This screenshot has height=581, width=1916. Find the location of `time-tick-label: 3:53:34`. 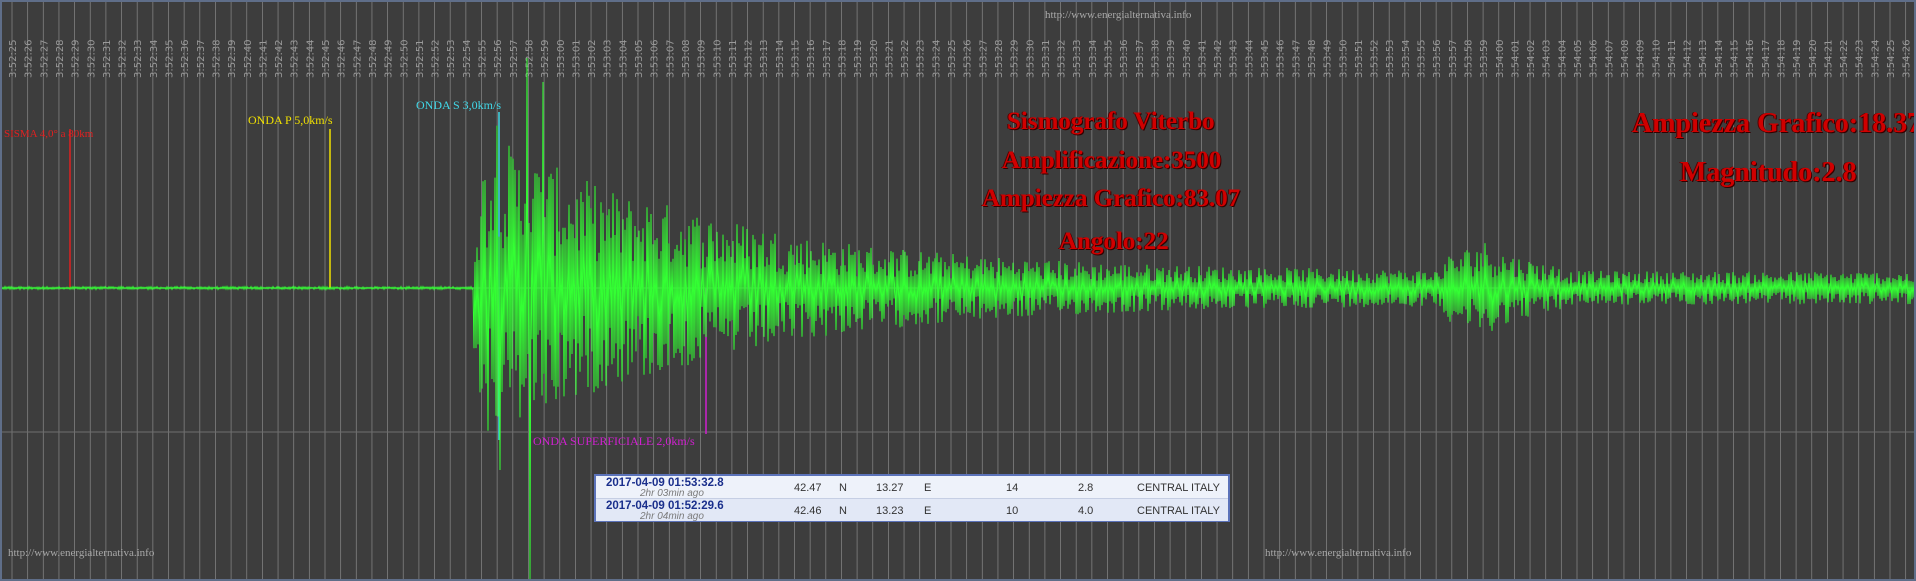

time-tick-label: 3:53:34 is located at coordinates (1093, 58).